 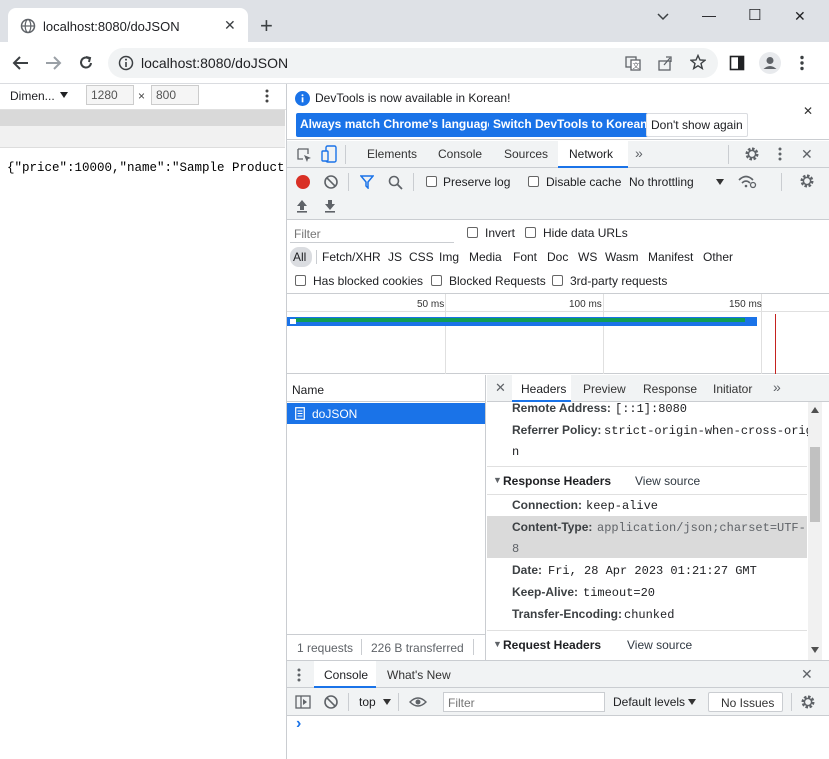 I want to click on response-headers-section: ▼ Response Headers View source, so click(x=647, y=481).